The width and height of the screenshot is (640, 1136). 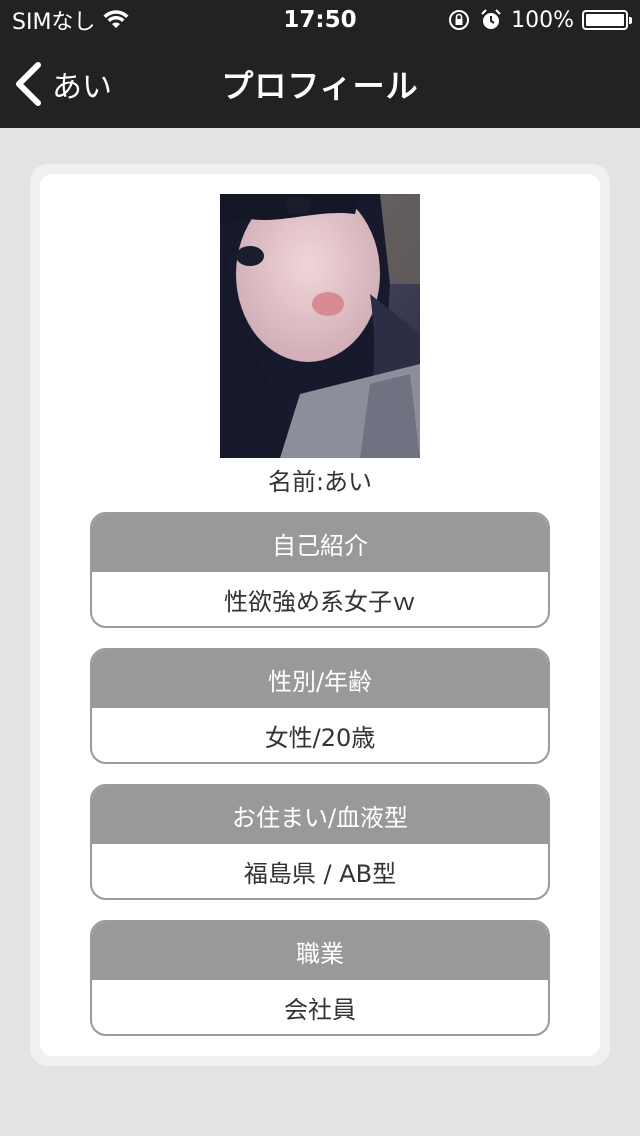 I want to click on rotation-lock-icon, so click(x=459, y=20).